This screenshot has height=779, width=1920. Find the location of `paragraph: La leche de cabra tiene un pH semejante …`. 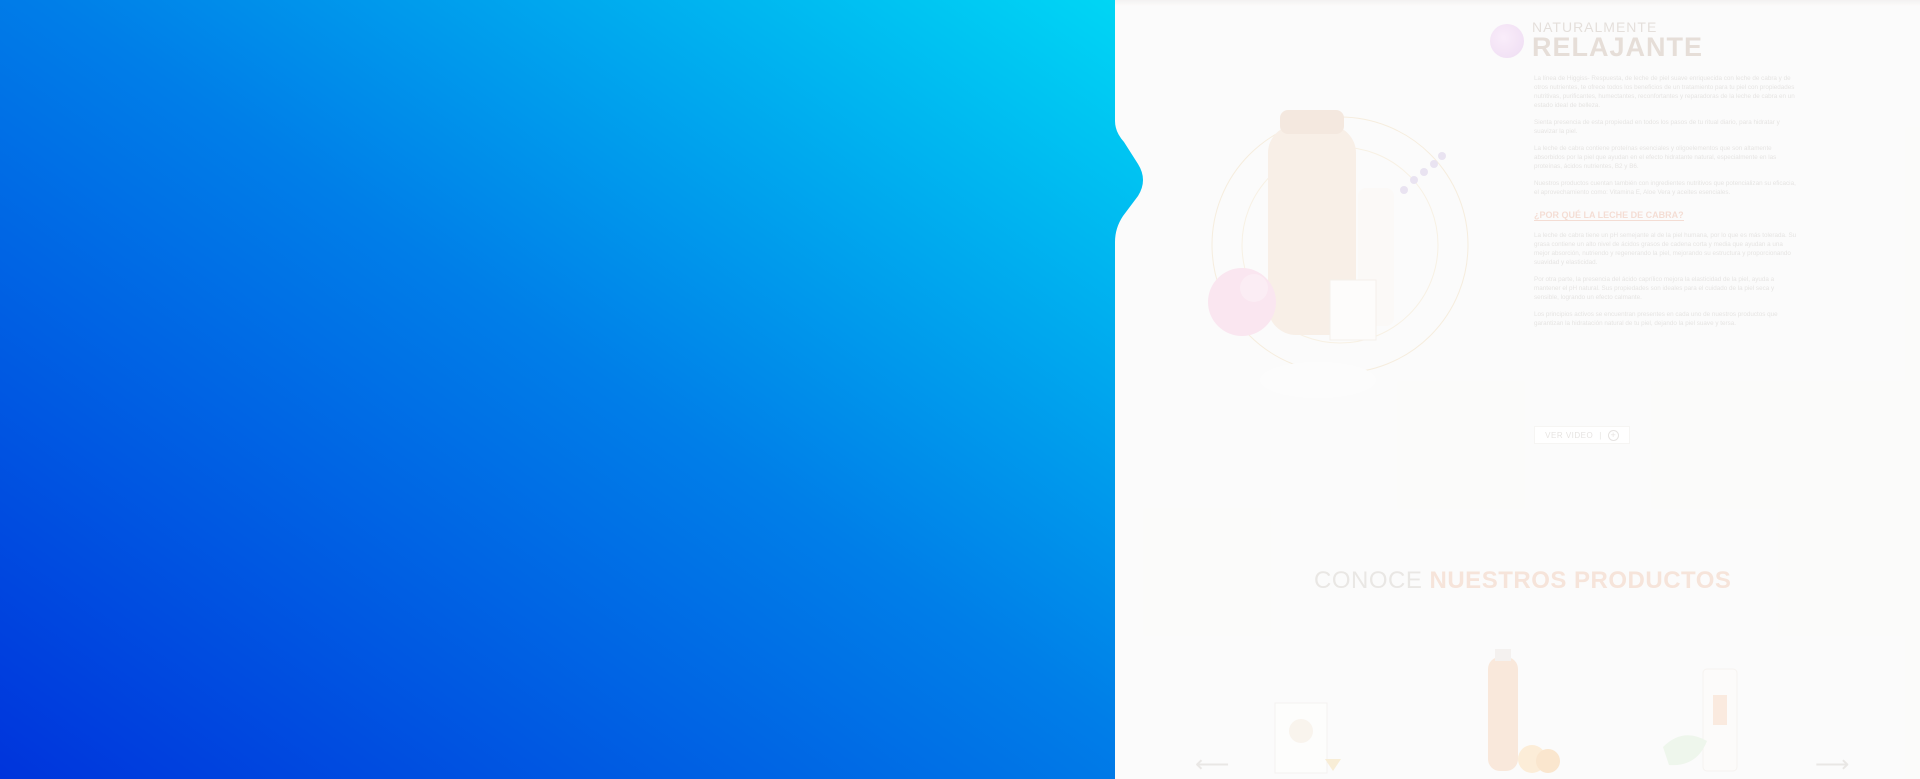

paragraph: La leche de cabra tiene un pH semejante … is located at coordinates (1665, 249).